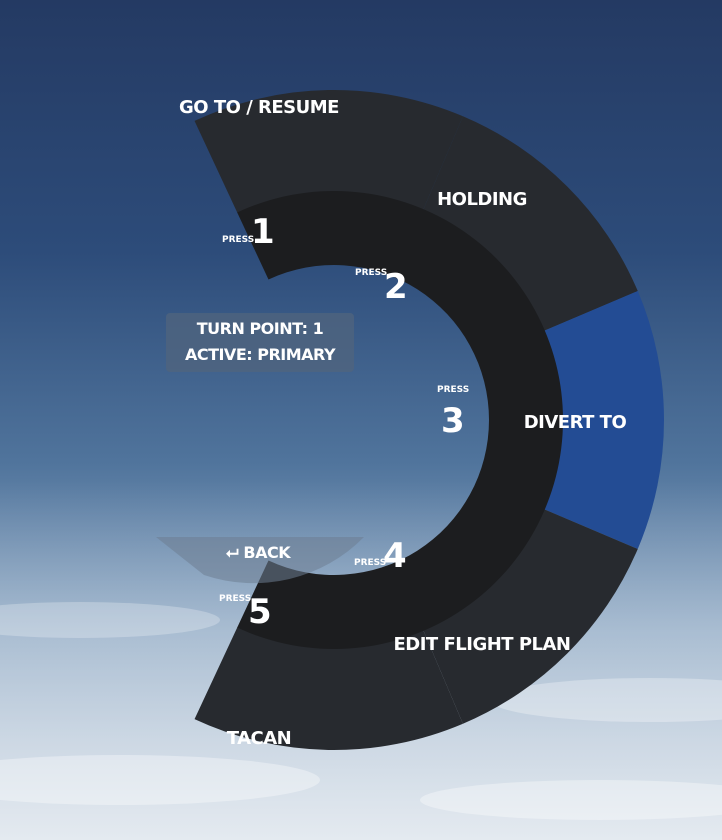  What do you see at coordinates (575, 422) in the screenshot?
I see `option-label-divert: DIVERT TO` at bounding box center [575, 422].